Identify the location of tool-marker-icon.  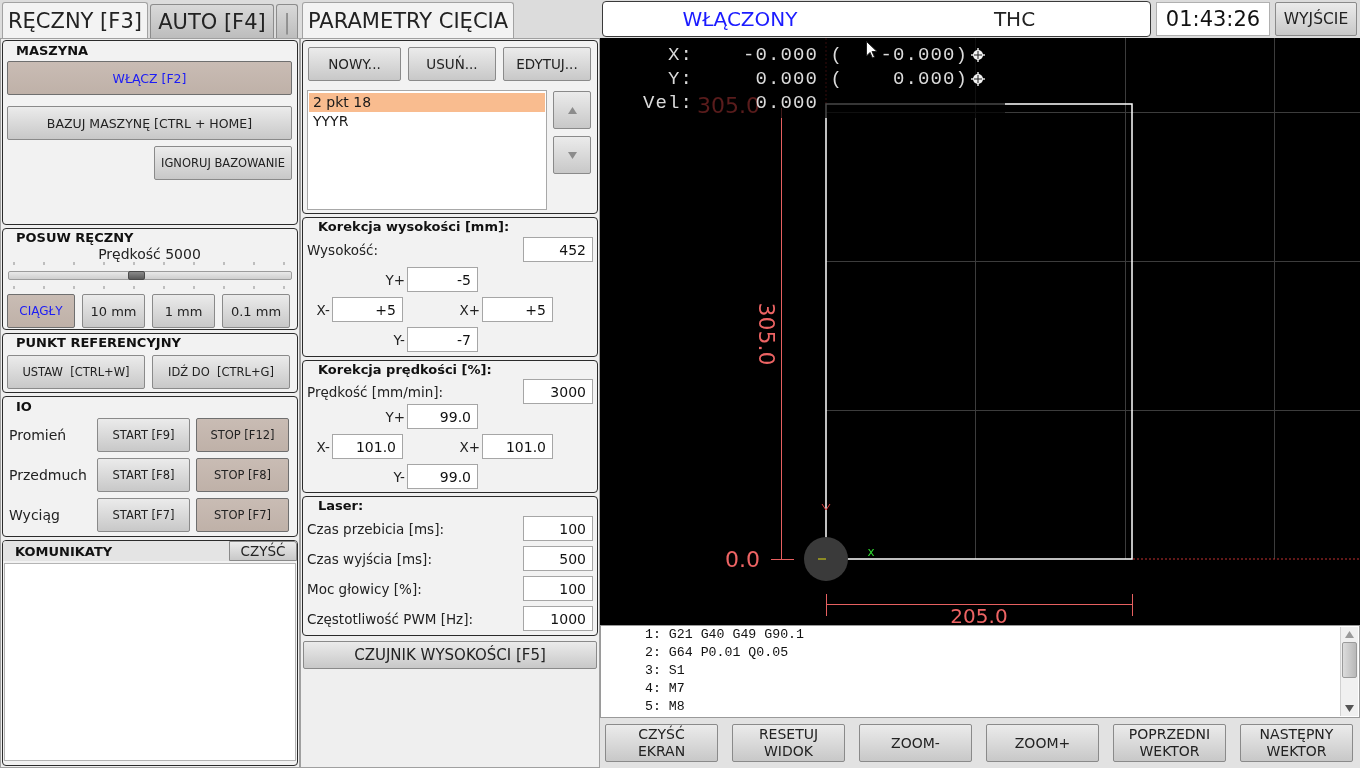
(826, 559).